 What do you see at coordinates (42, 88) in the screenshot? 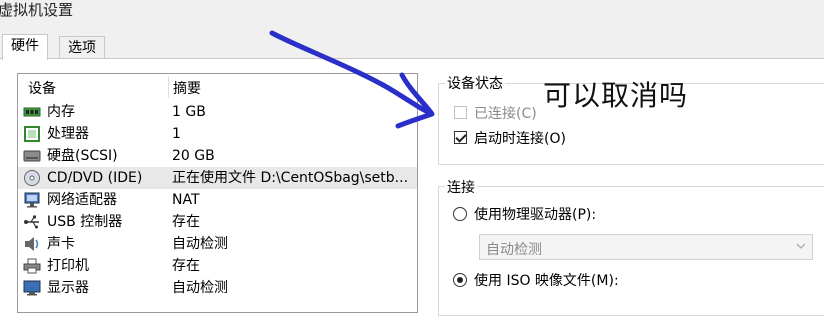
I see `column-header-device: 设备` at bounding box center [42, 88].